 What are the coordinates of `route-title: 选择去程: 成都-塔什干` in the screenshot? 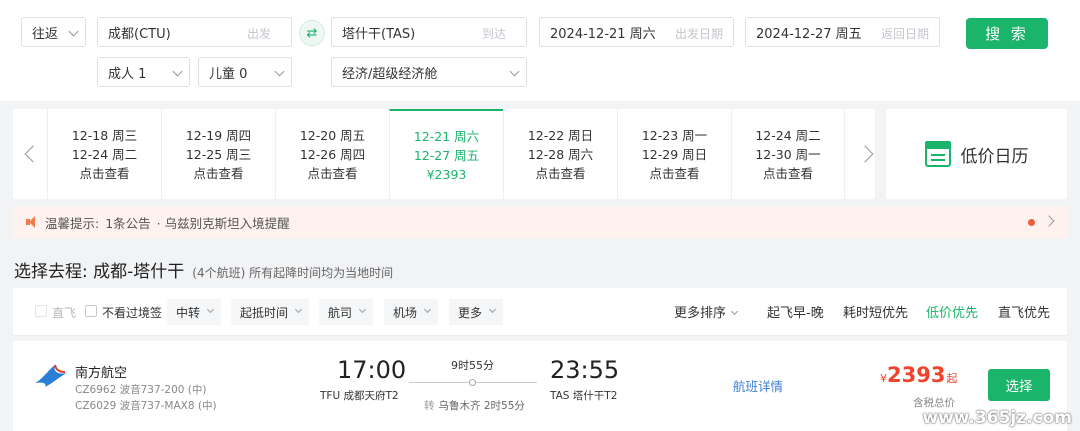 It's located at (99, 272).